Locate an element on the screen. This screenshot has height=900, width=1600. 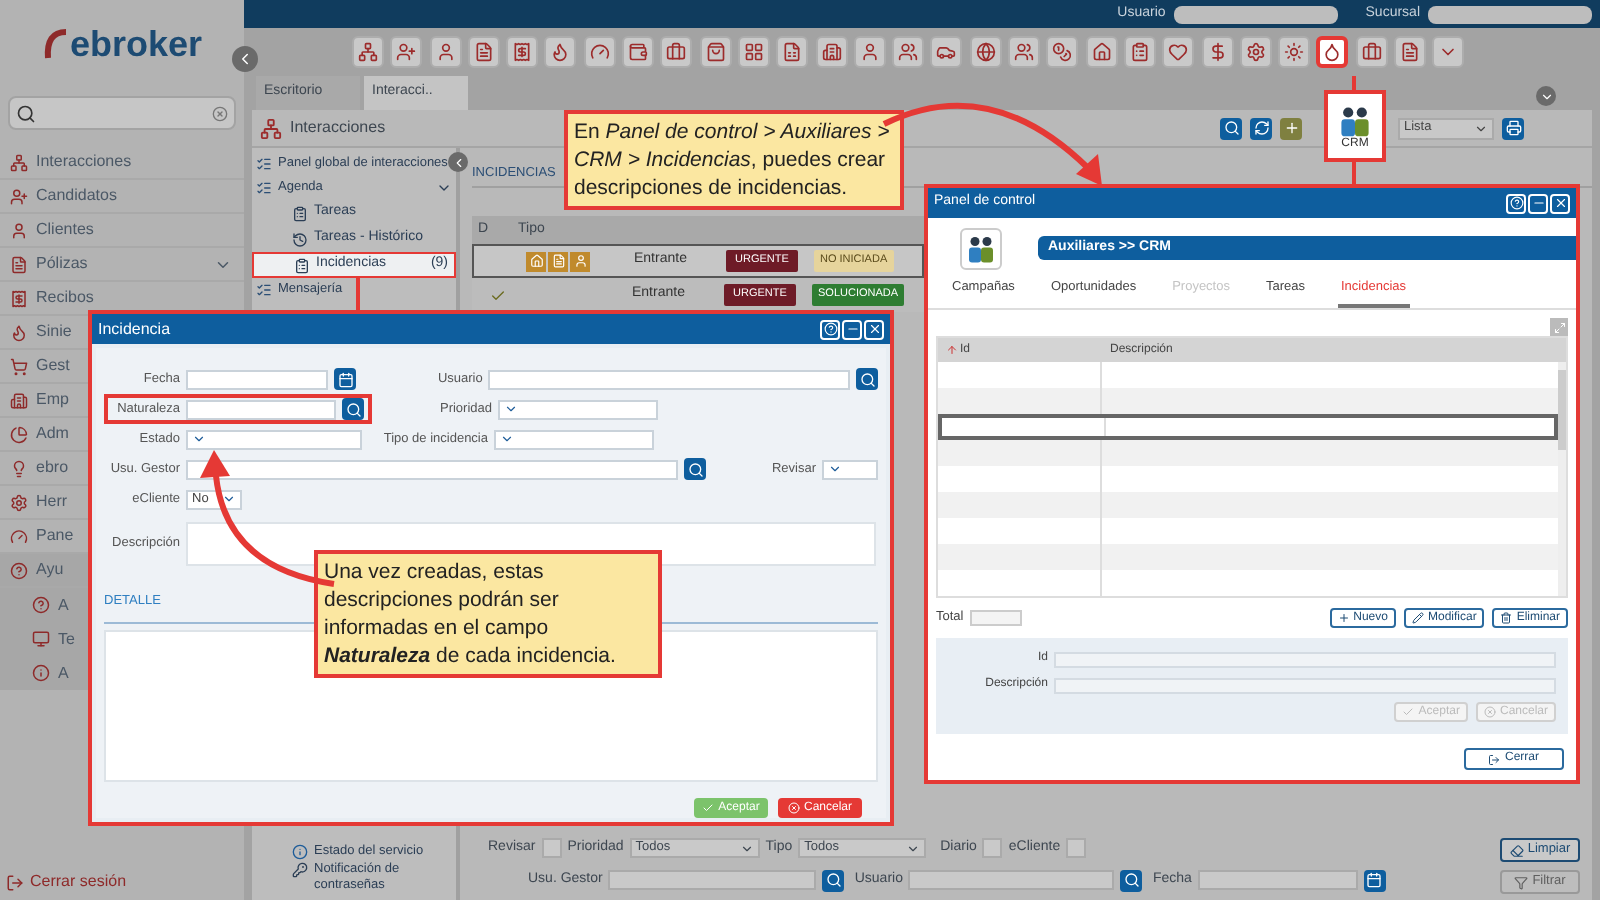
callout-note: Una vez creadas, estas descripciones podrán ser informadas en el campo Naturaleza de cada incidencia. is located at coordinates (488, 614).